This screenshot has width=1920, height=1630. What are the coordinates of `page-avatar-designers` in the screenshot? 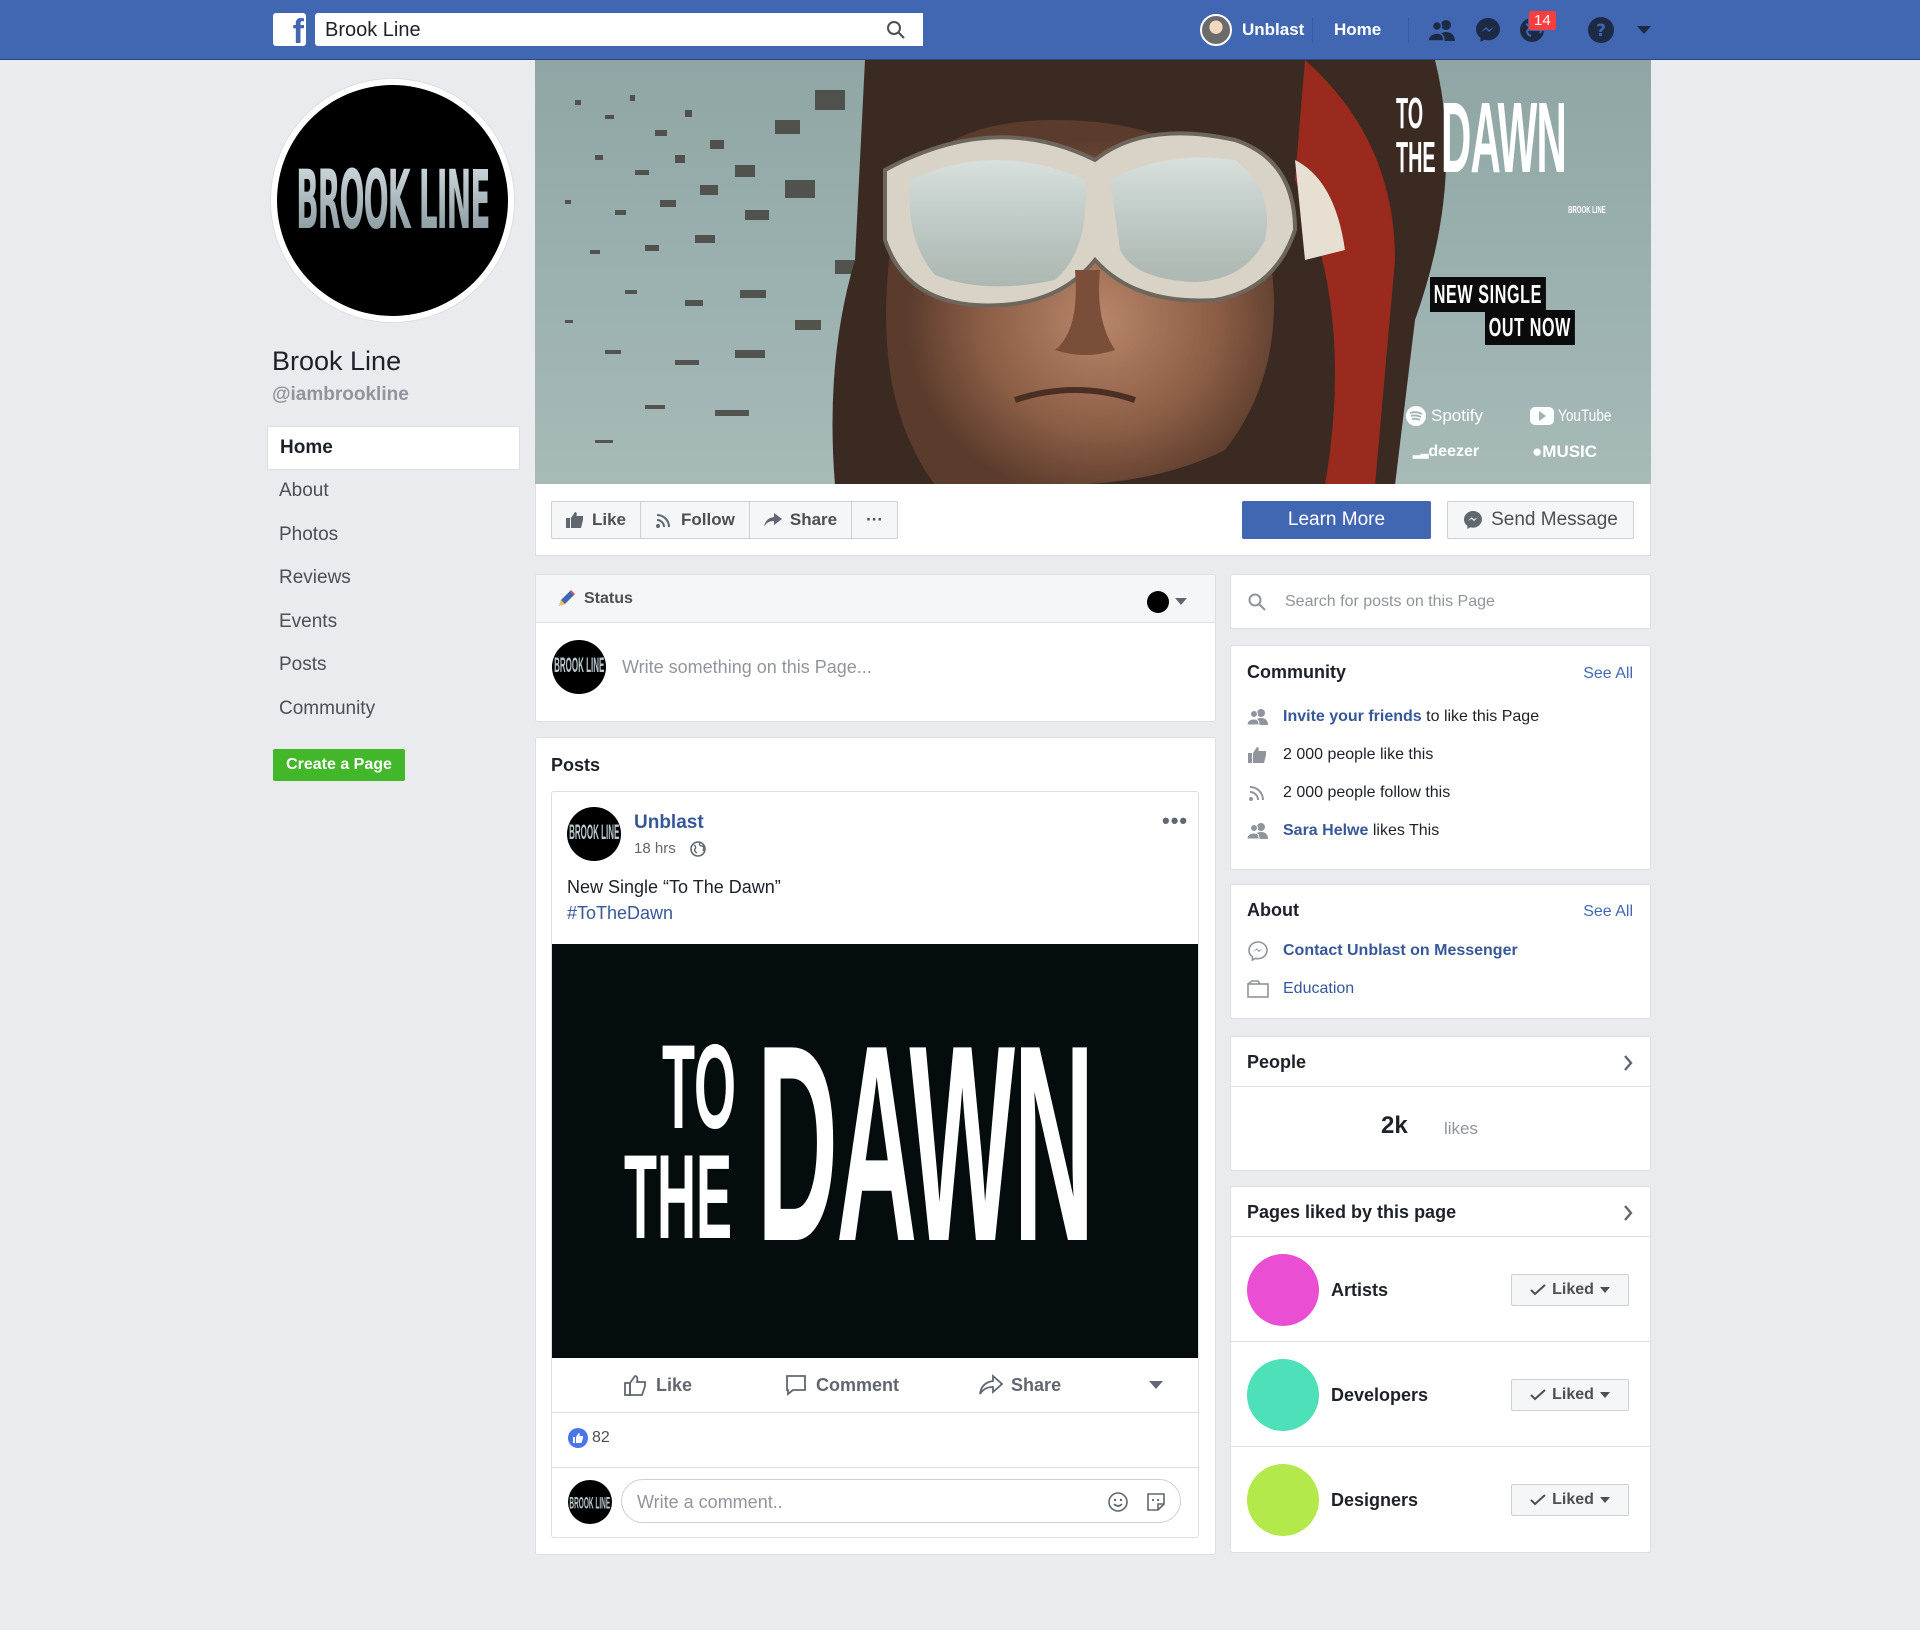 It's located at (1283, 1500).